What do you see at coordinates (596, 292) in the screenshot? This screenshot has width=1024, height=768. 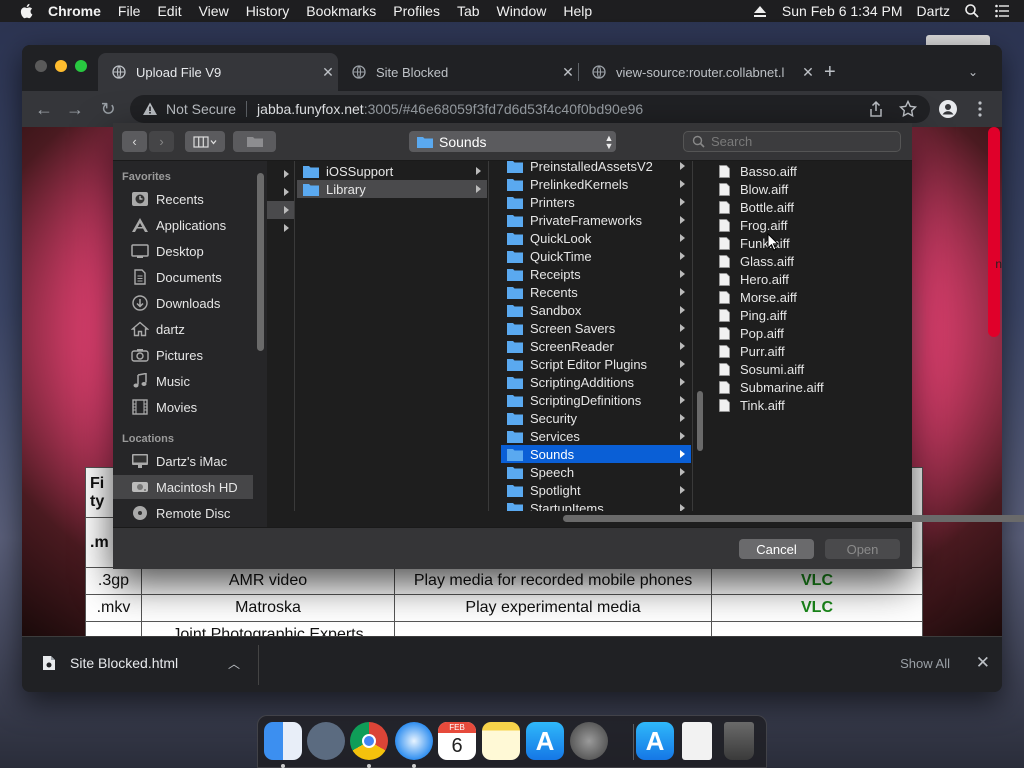 I see `list-item: Recents` at bounding box center [596, 292].